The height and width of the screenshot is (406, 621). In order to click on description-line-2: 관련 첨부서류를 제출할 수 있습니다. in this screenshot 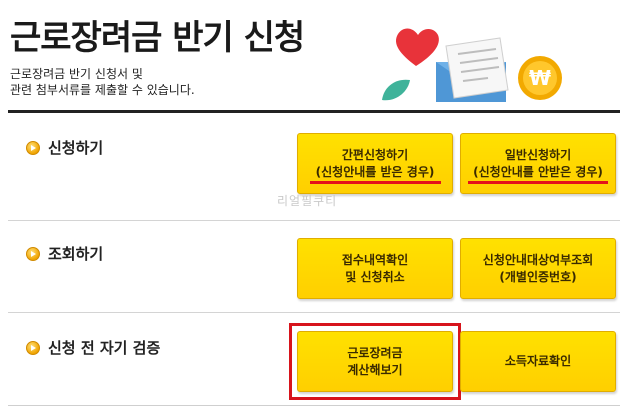, I will do `click(102, 90)`.